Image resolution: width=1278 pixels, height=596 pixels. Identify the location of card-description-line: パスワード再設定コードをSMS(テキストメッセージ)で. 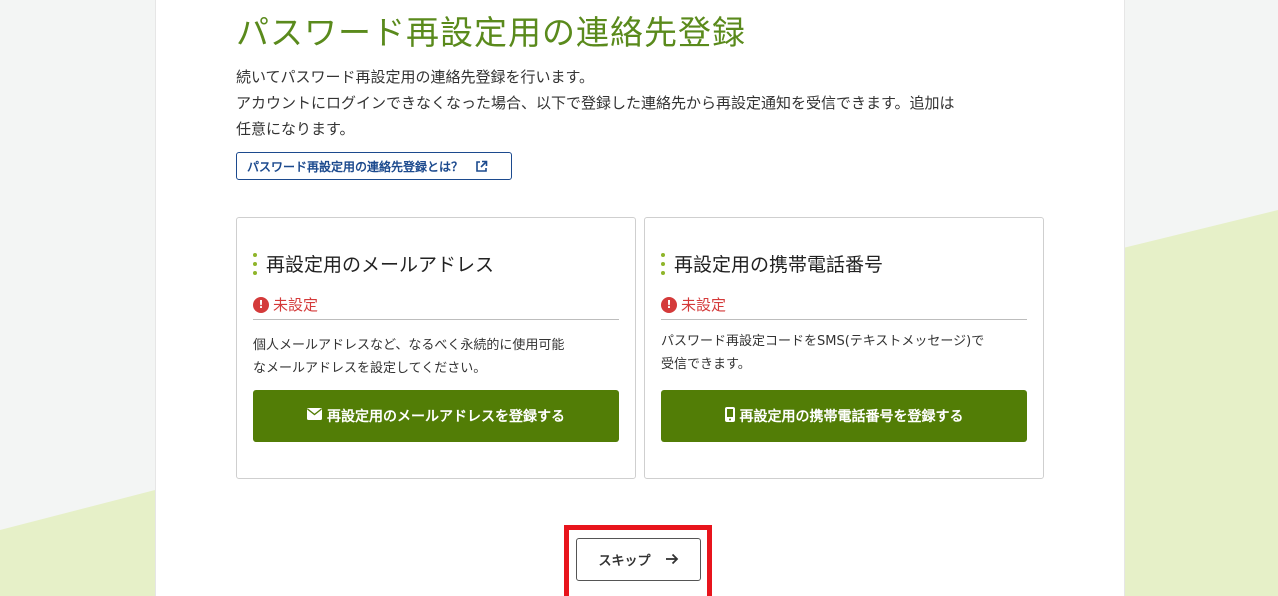
(823, 341).